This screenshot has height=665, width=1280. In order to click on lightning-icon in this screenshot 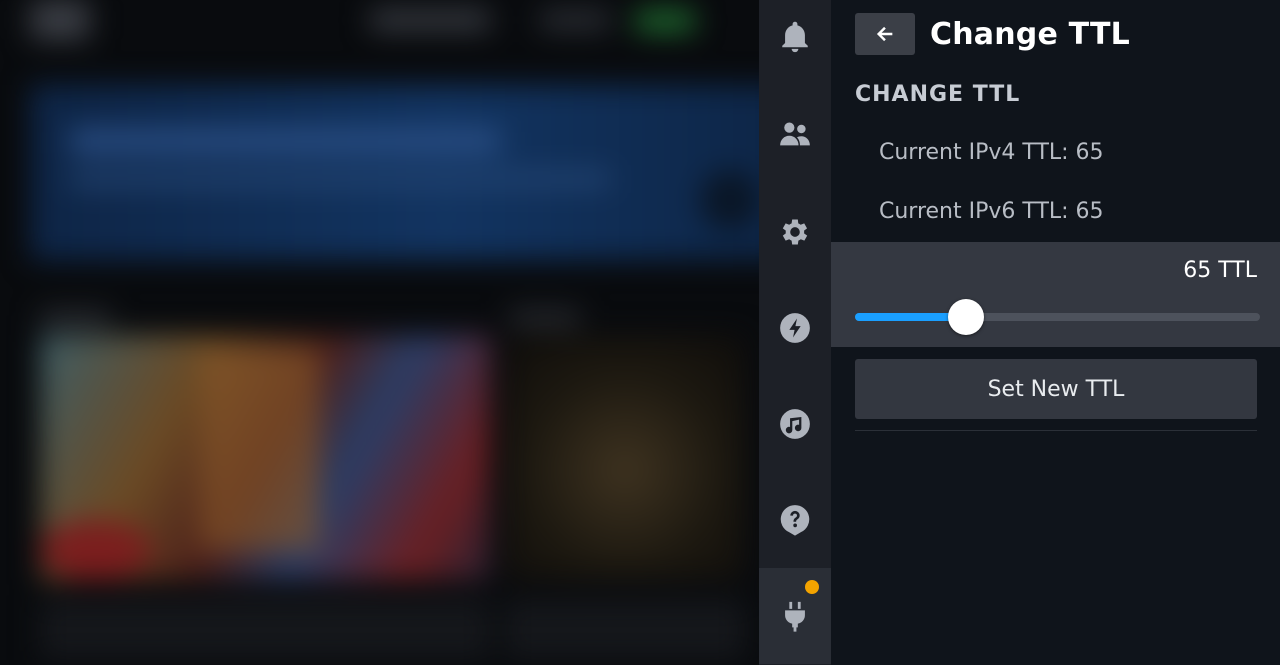, I will do `click(795, 328)`.